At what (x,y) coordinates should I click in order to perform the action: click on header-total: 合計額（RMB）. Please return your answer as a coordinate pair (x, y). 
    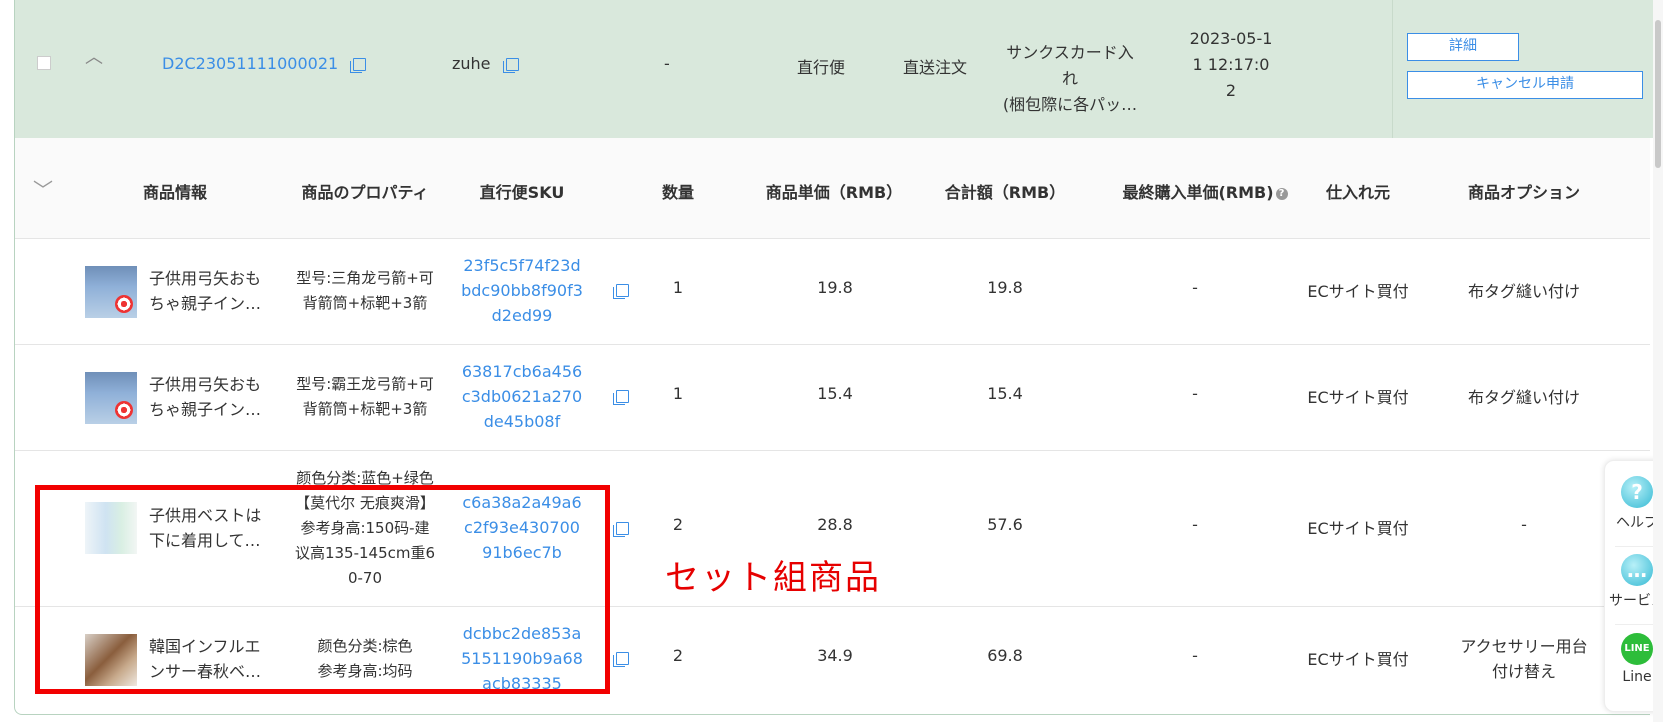
    Looking at the image, I should click on (1005, 192).